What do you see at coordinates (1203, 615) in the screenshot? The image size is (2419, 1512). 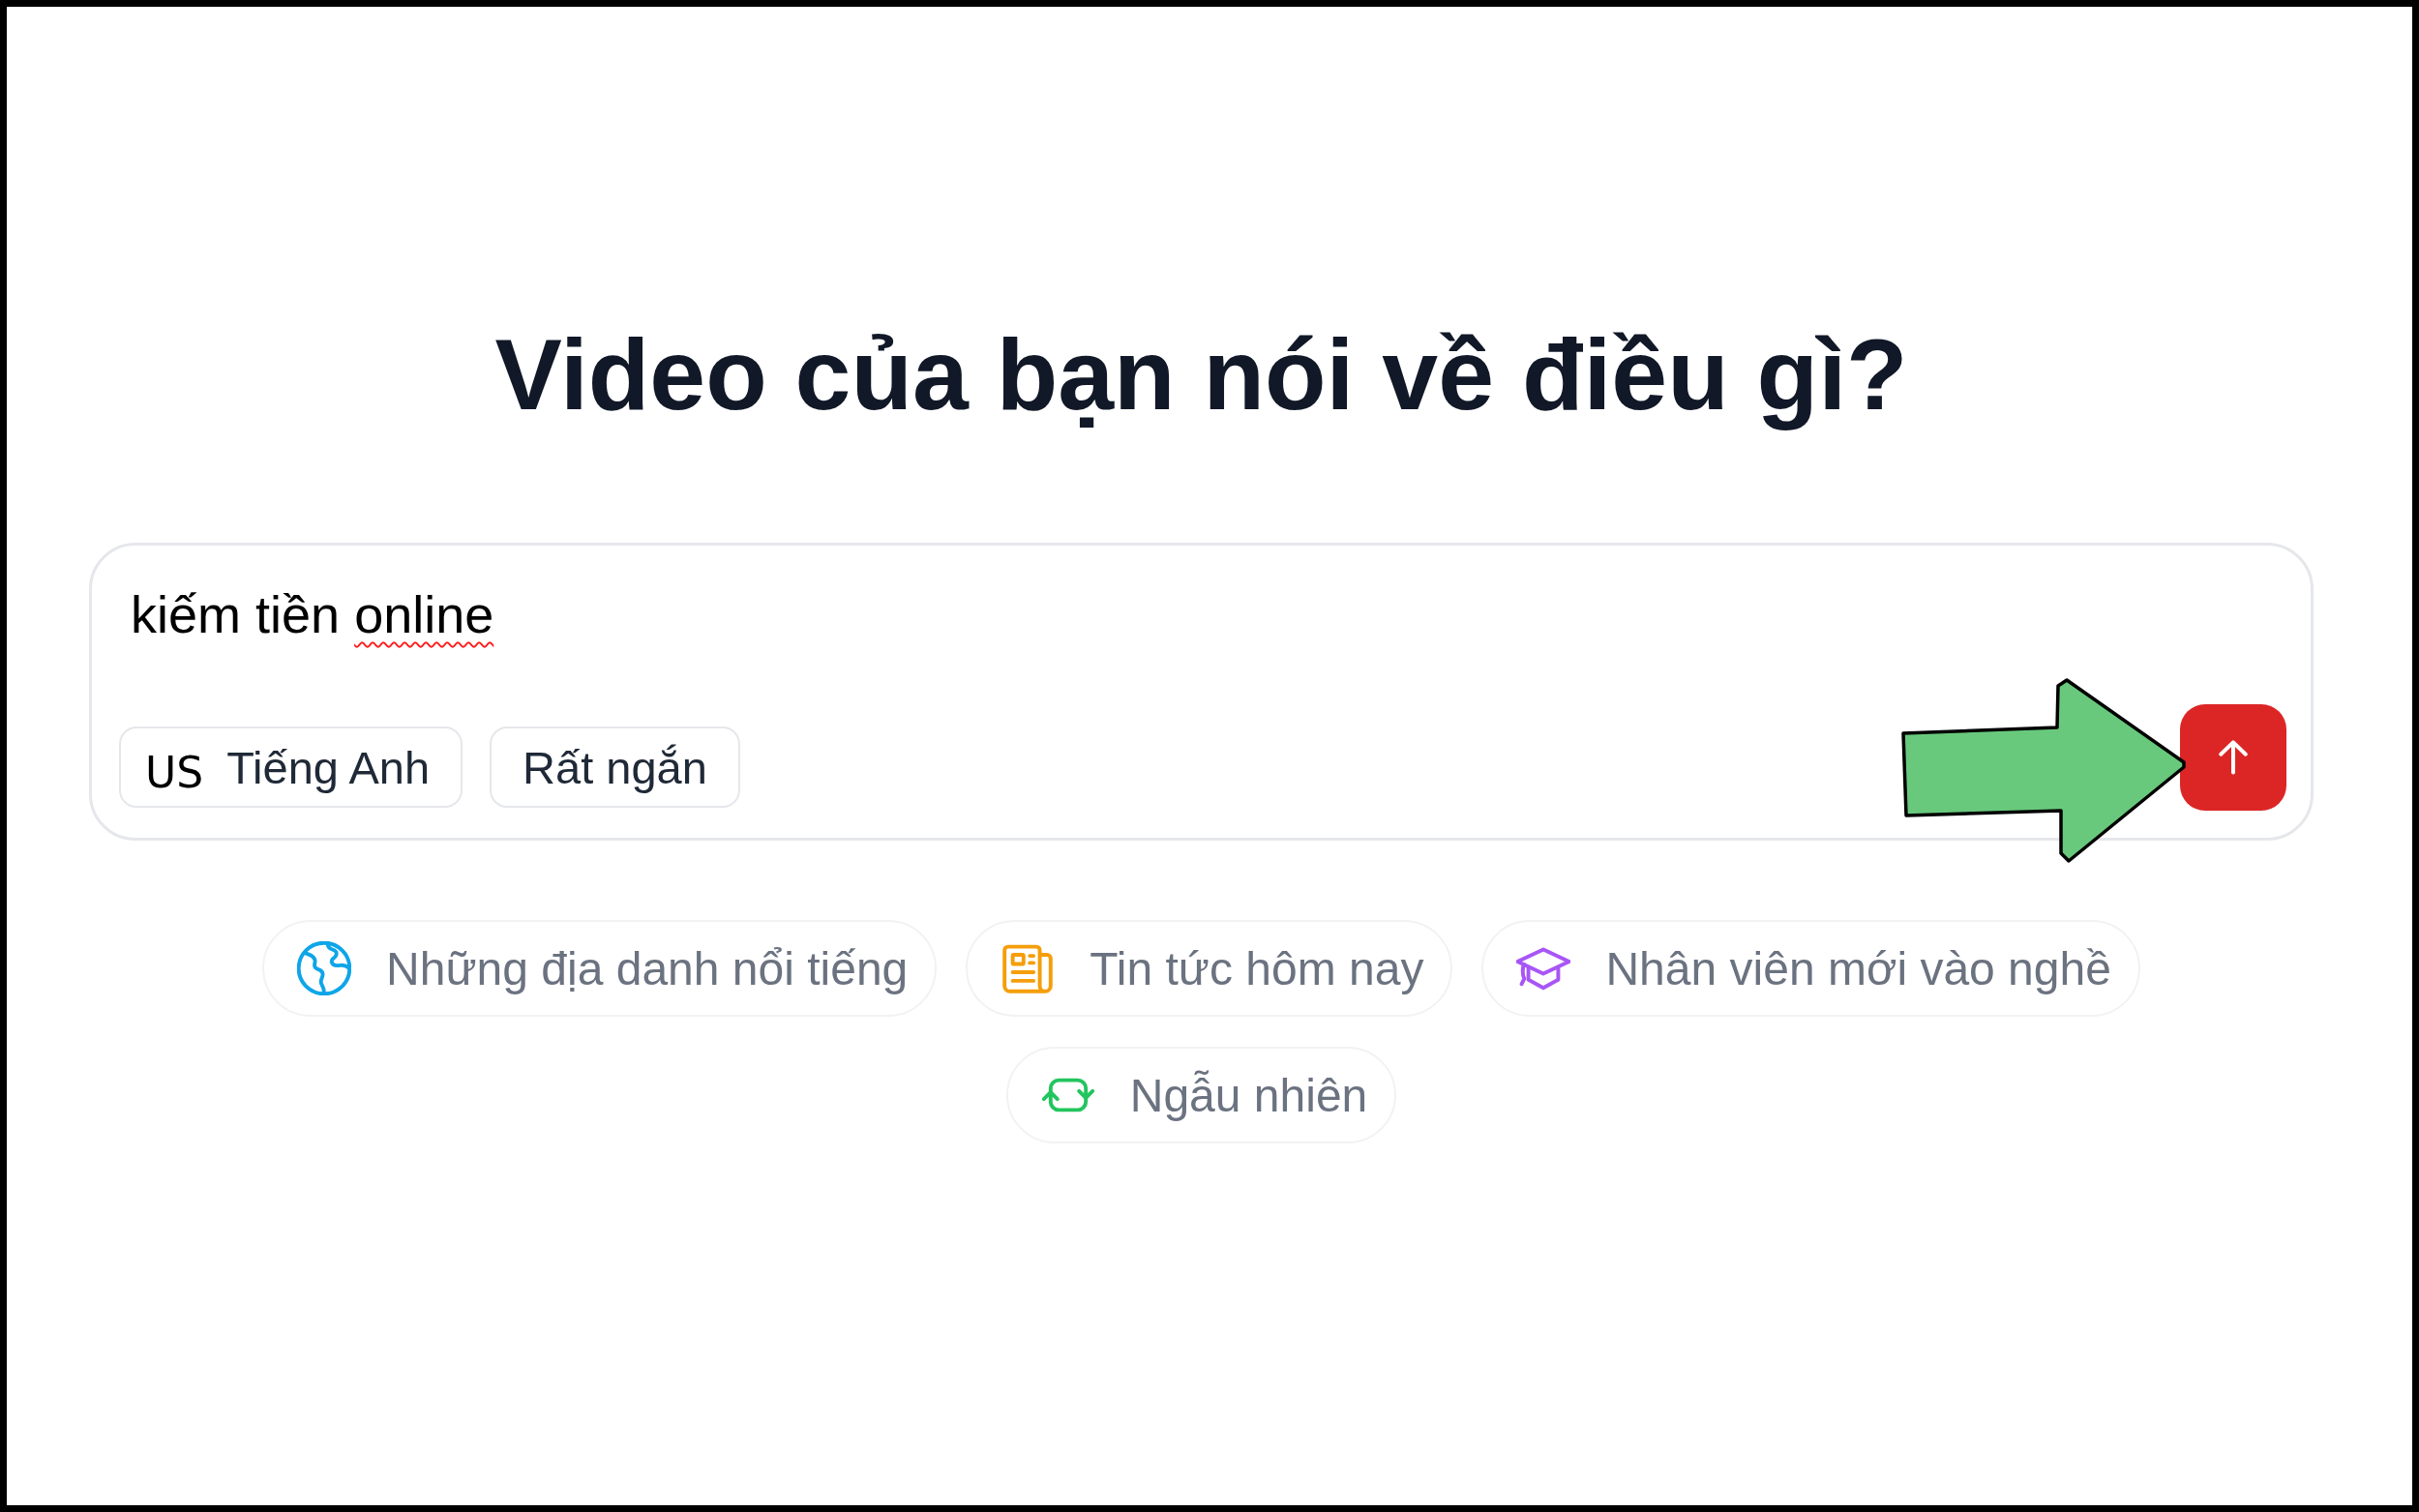 I see `prompt-input: kiếm tiền online` at bounding box center [1203, 615].